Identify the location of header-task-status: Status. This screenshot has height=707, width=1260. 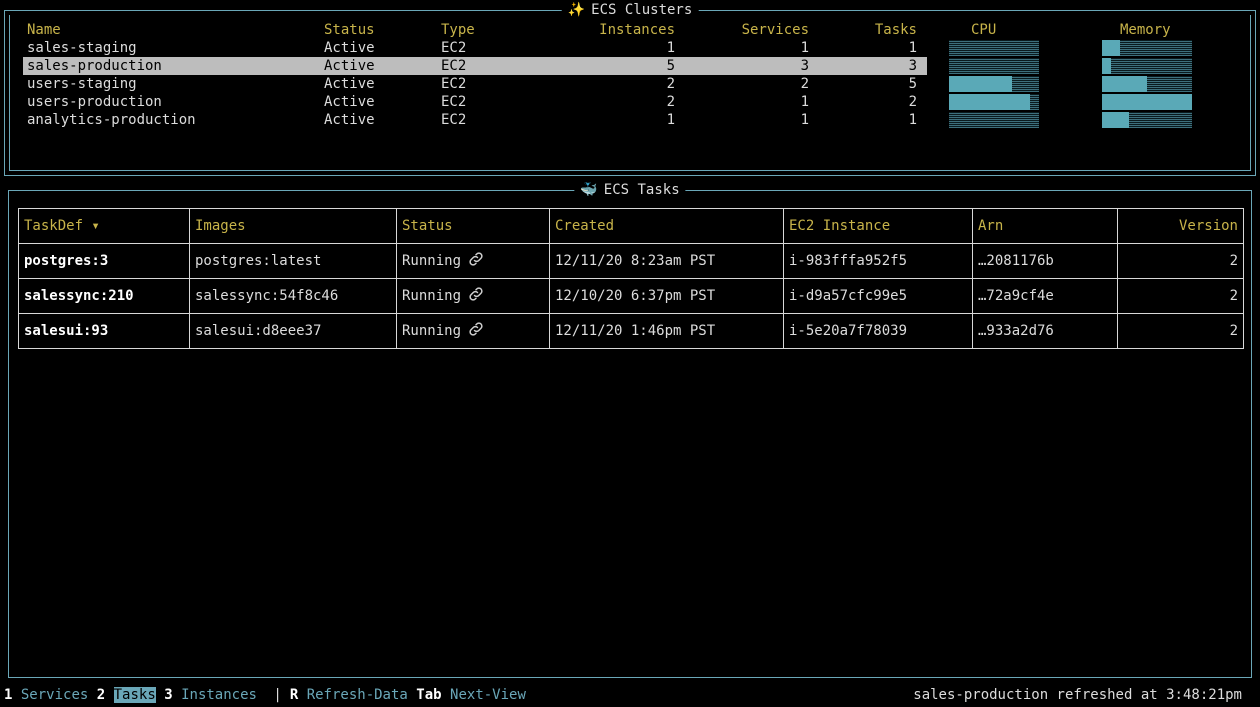
(473, 226).